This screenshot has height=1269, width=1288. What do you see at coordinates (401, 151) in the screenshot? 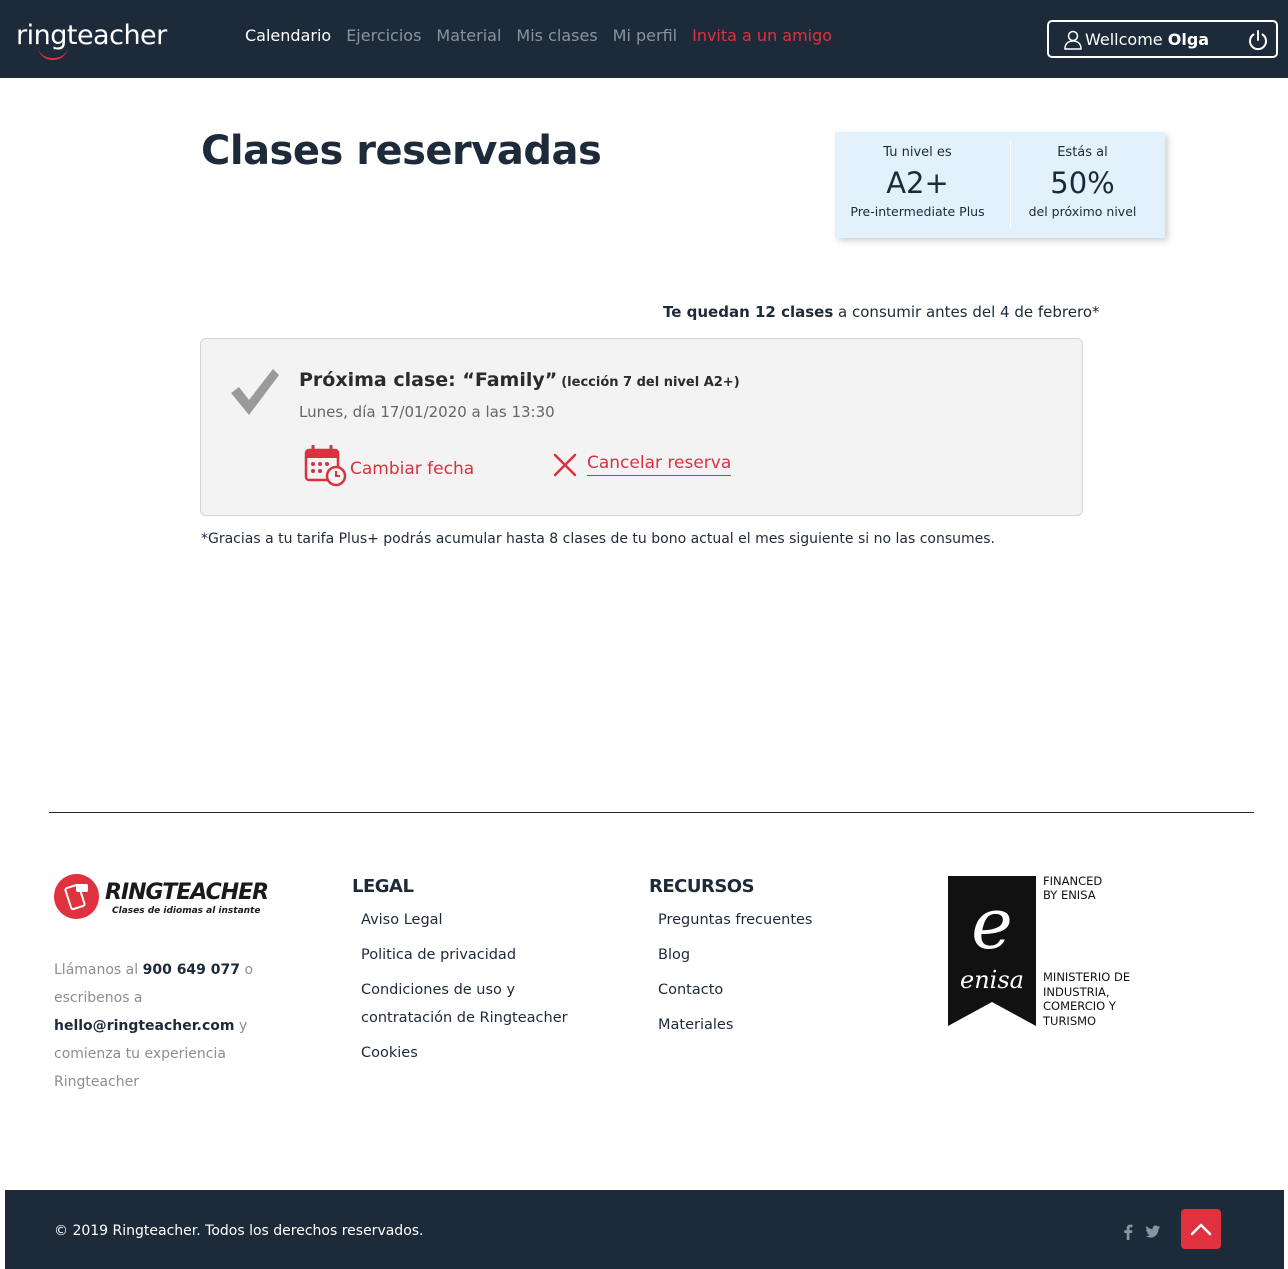
I see `page-title: Clases reservadas` at bounding box center [401, 151].